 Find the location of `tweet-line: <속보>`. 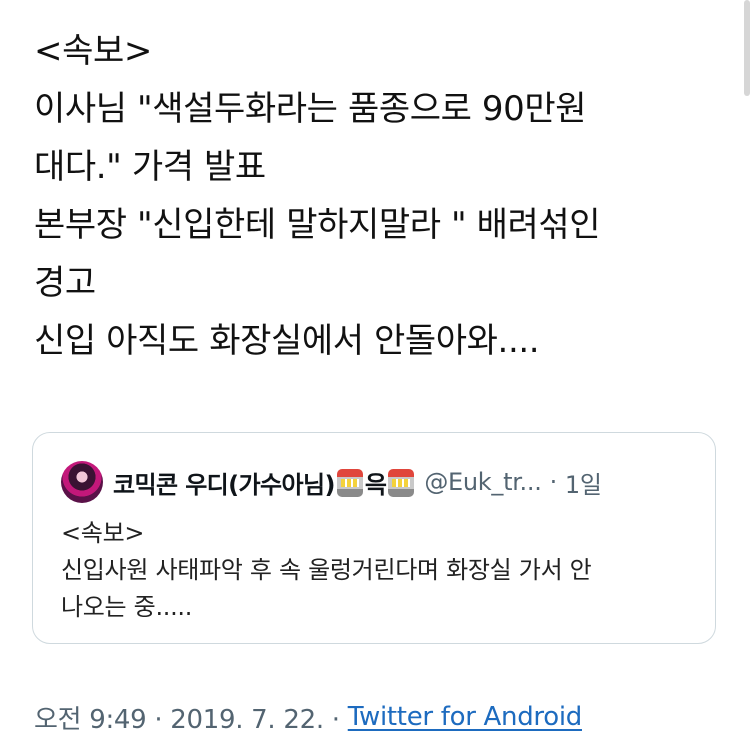

tweet-line: <속보> is located at coordinates (93, 51).